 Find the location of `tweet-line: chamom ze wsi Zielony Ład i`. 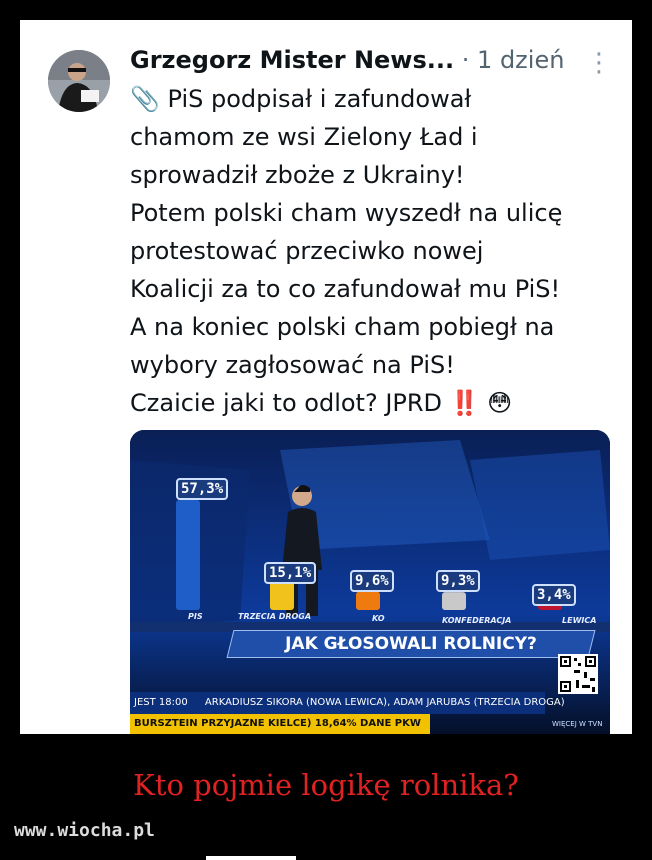

tweet-line: chamom ze wsi Zielony Ład i is located at coordinates (304, 137).